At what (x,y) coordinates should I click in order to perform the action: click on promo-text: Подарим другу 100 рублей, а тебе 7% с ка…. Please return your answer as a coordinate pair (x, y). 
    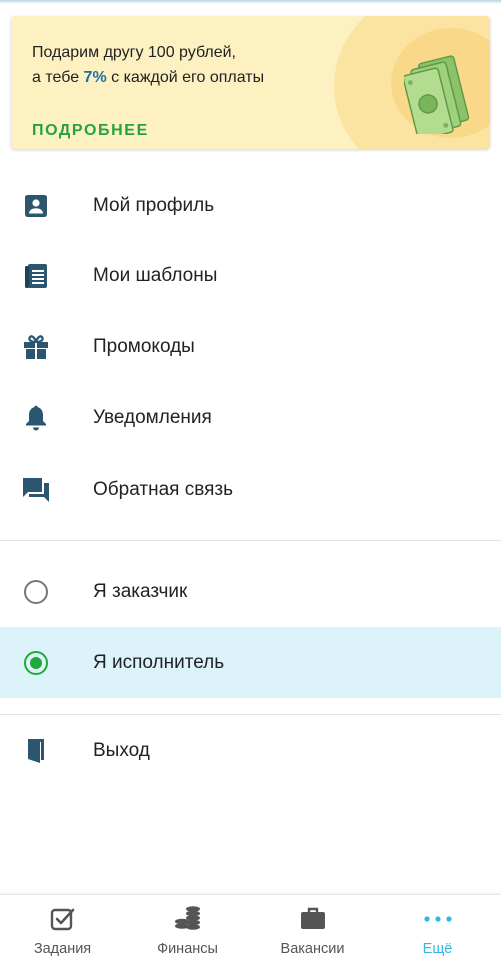
    Looking at the image, I should click on (148, 65).